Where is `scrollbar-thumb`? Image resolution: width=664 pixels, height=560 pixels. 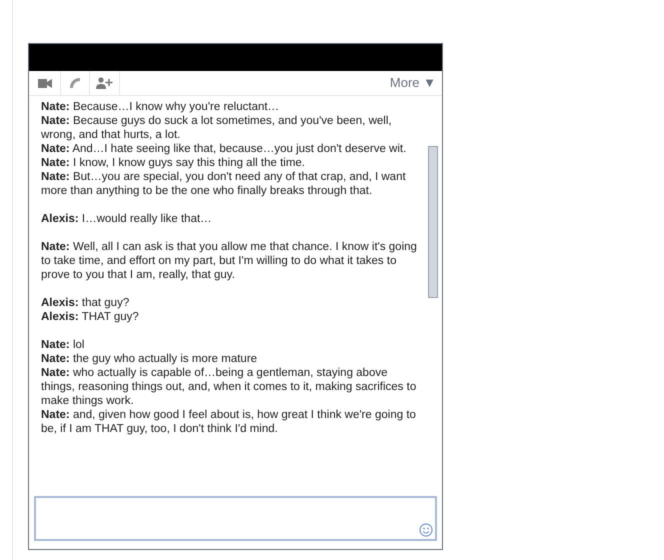 scrollbar-thumb is located at coordinates (433, 222).